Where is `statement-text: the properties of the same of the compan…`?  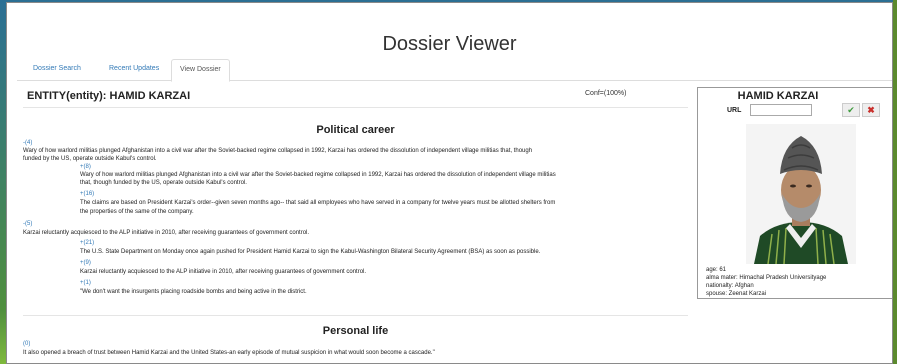
statement-text: the properties of the same of the compan… is located at coordinates (137, 212).